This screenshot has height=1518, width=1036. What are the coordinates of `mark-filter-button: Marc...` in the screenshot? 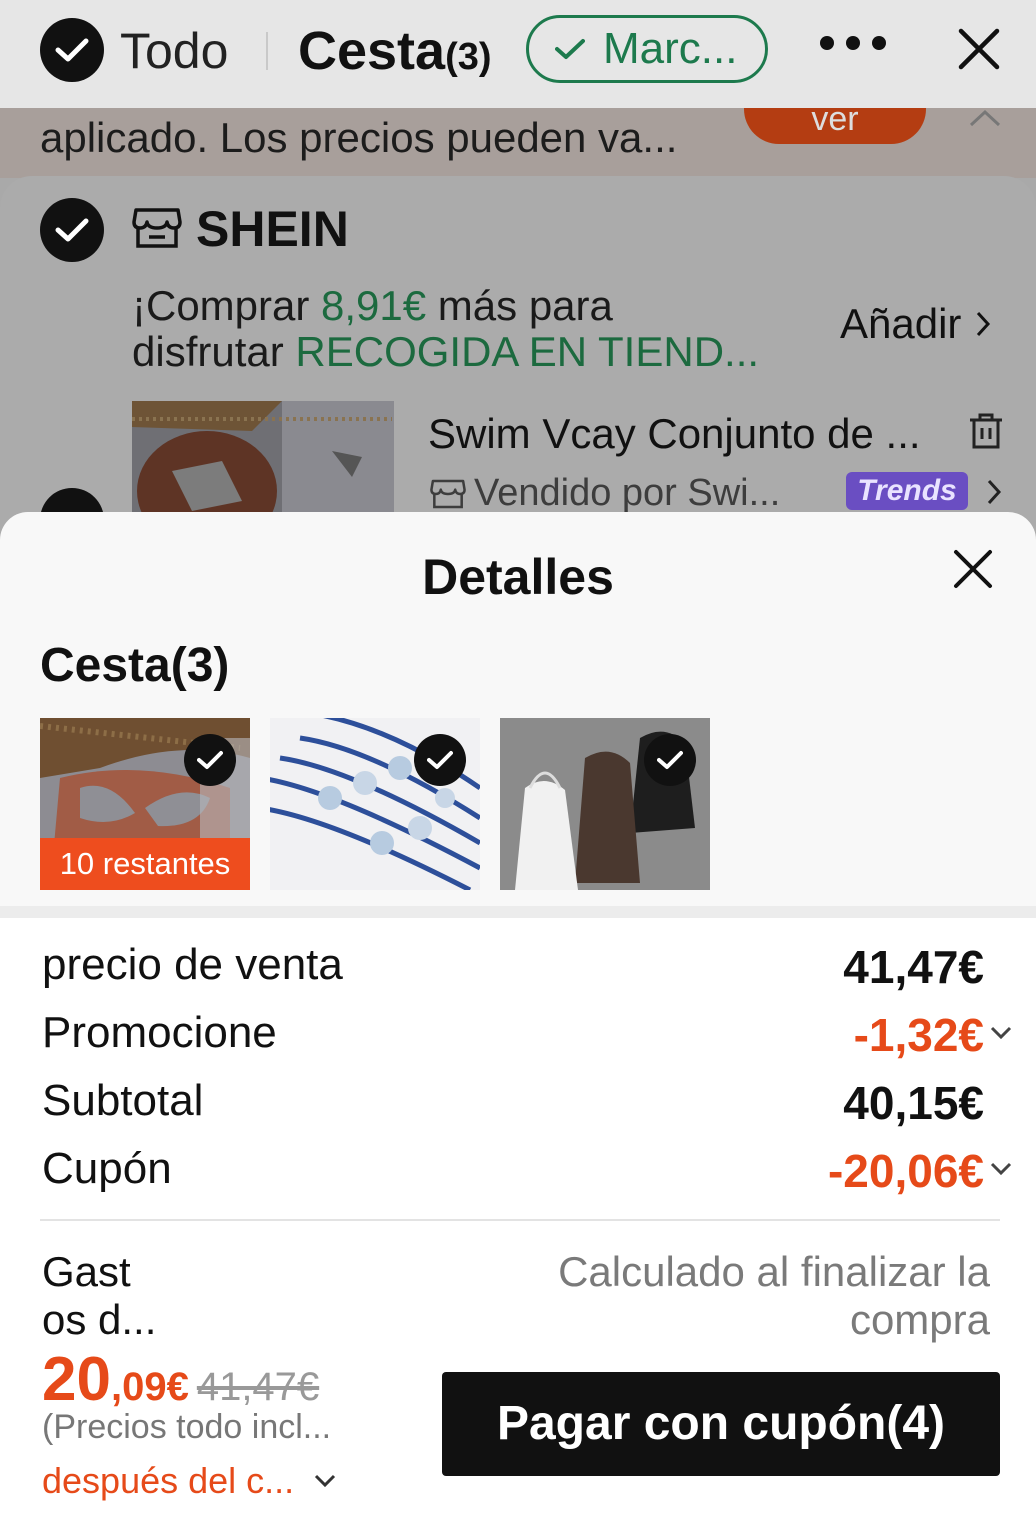 It's located at (647, 49).